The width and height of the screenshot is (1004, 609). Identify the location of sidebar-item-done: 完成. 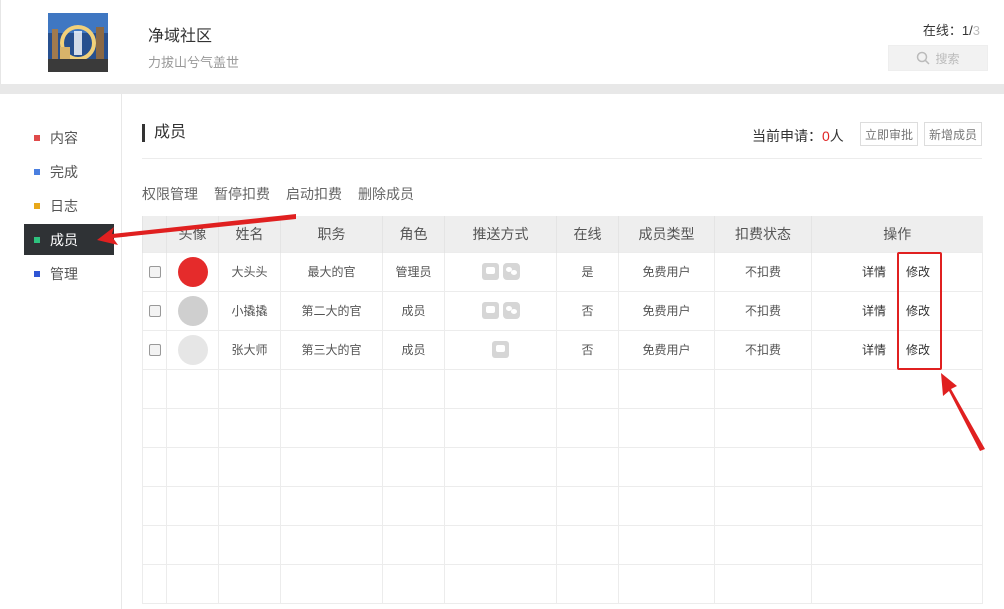
(69, 171).